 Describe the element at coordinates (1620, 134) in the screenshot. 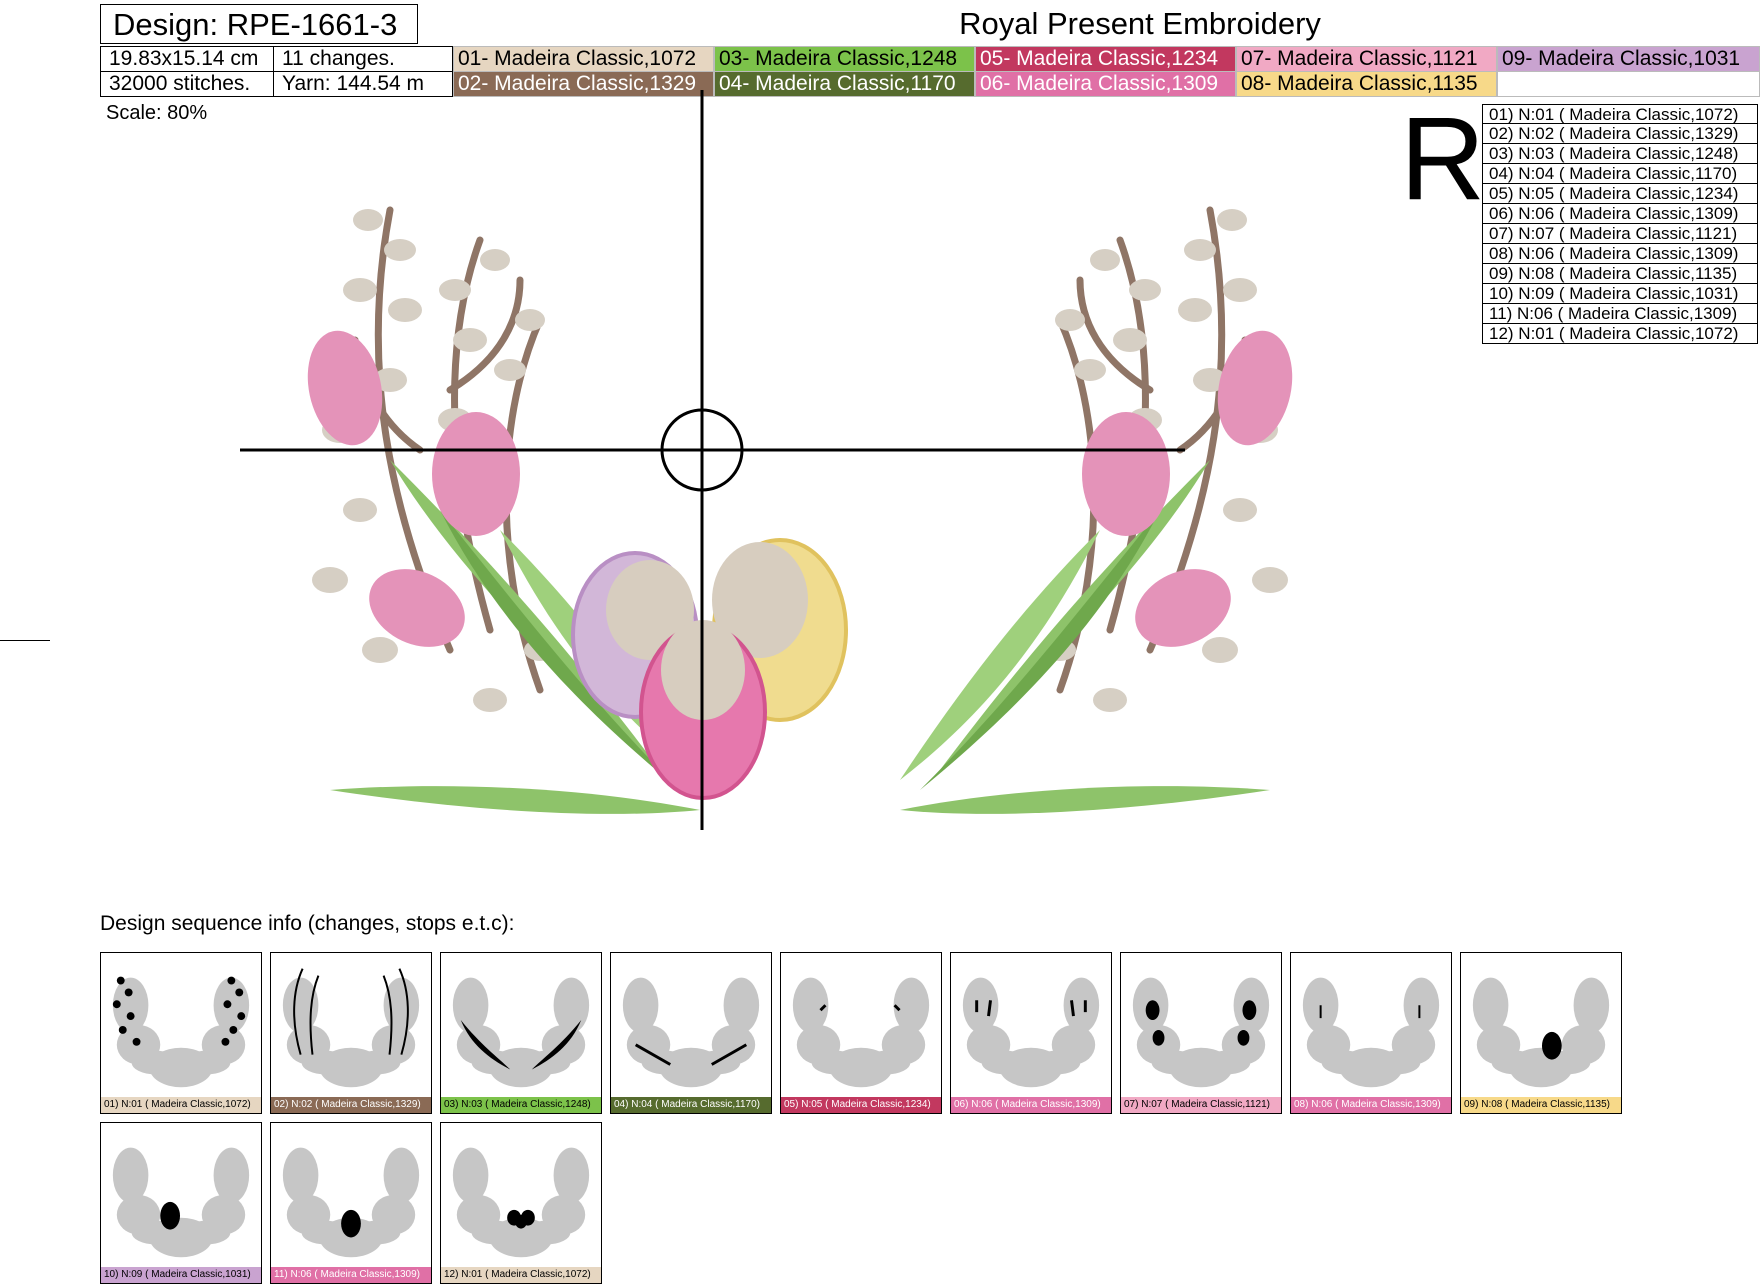

I see `stop-row: 02) N:02 ( Madeira Classic,1329)` at that location.